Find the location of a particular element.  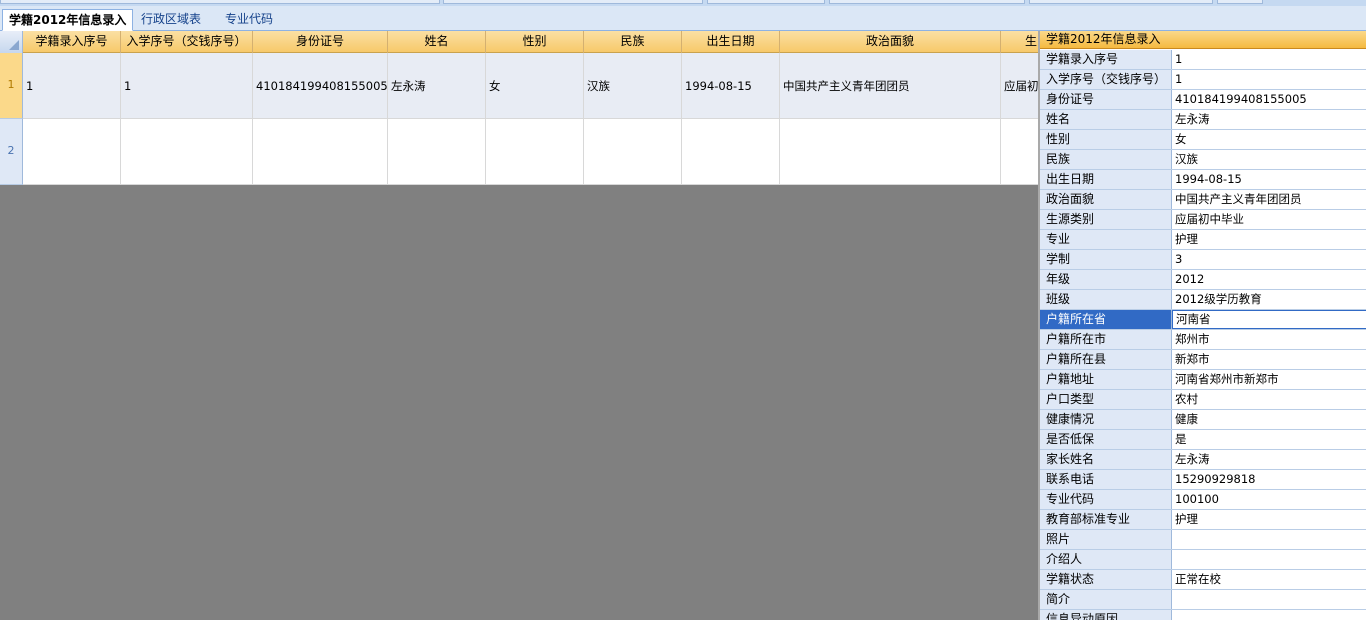

property-value: 女 is located at coordinates (1269, 139).